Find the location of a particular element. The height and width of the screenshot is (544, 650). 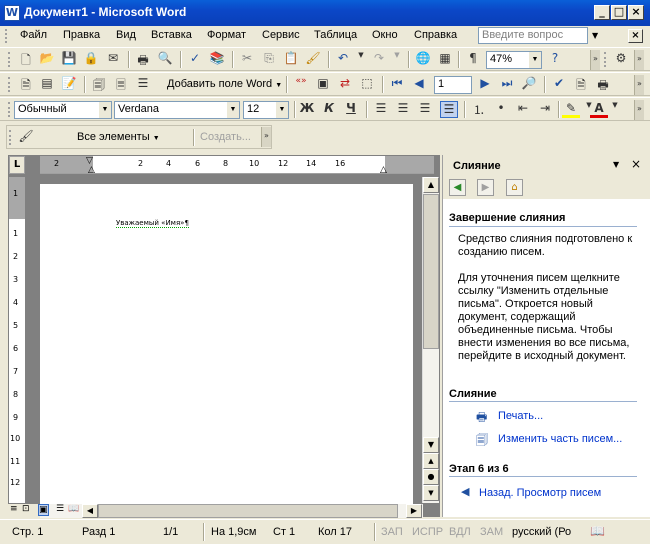

previous-page-button: ▲ is located at coordinates (431, 461).